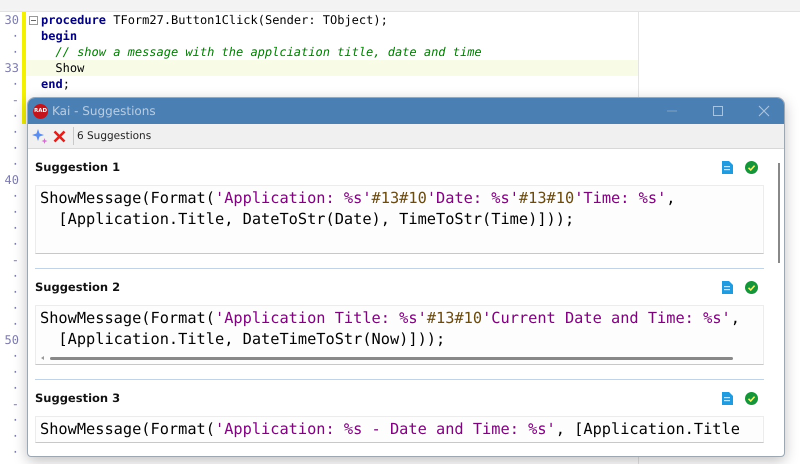 This screenshot has width=800, height=464. What do you see at coordinates (718, 111) in the screenshot?
I see `maximize-icon` at bounding box center [718, 111].